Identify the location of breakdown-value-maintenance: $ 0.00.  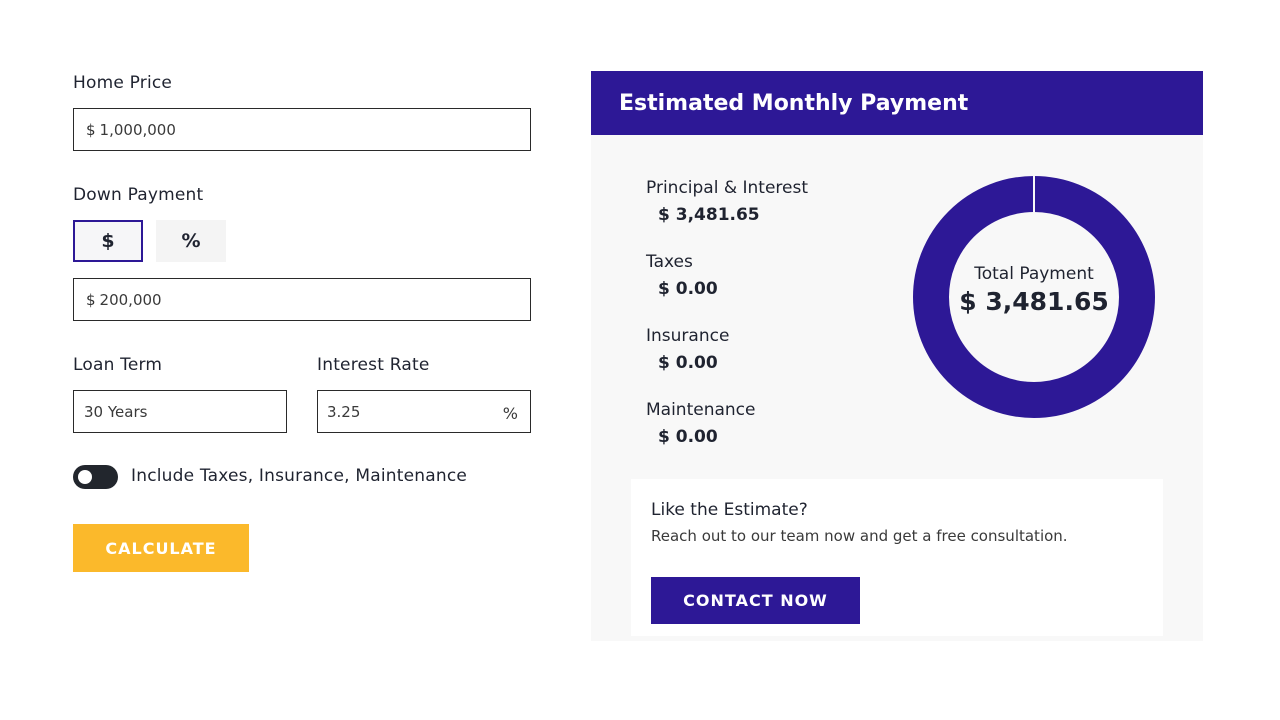
(688, 437).